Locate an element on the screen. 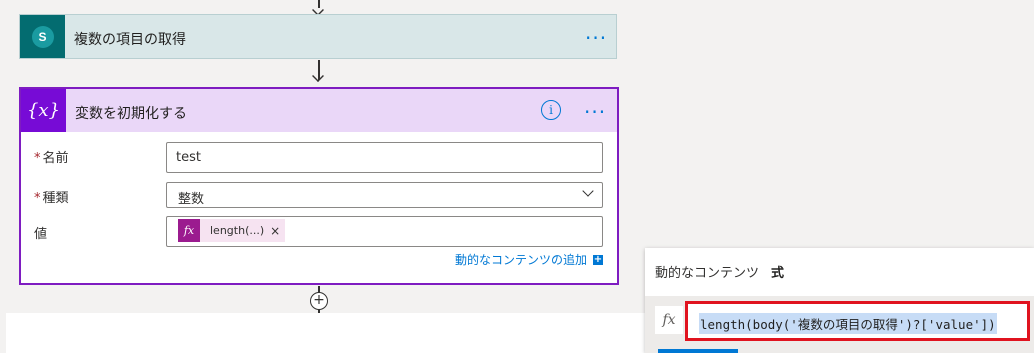 Image resolution: width=1034 pixels, height=353 pixels. tab-expression: 式 is located at coordinates (777, 271).